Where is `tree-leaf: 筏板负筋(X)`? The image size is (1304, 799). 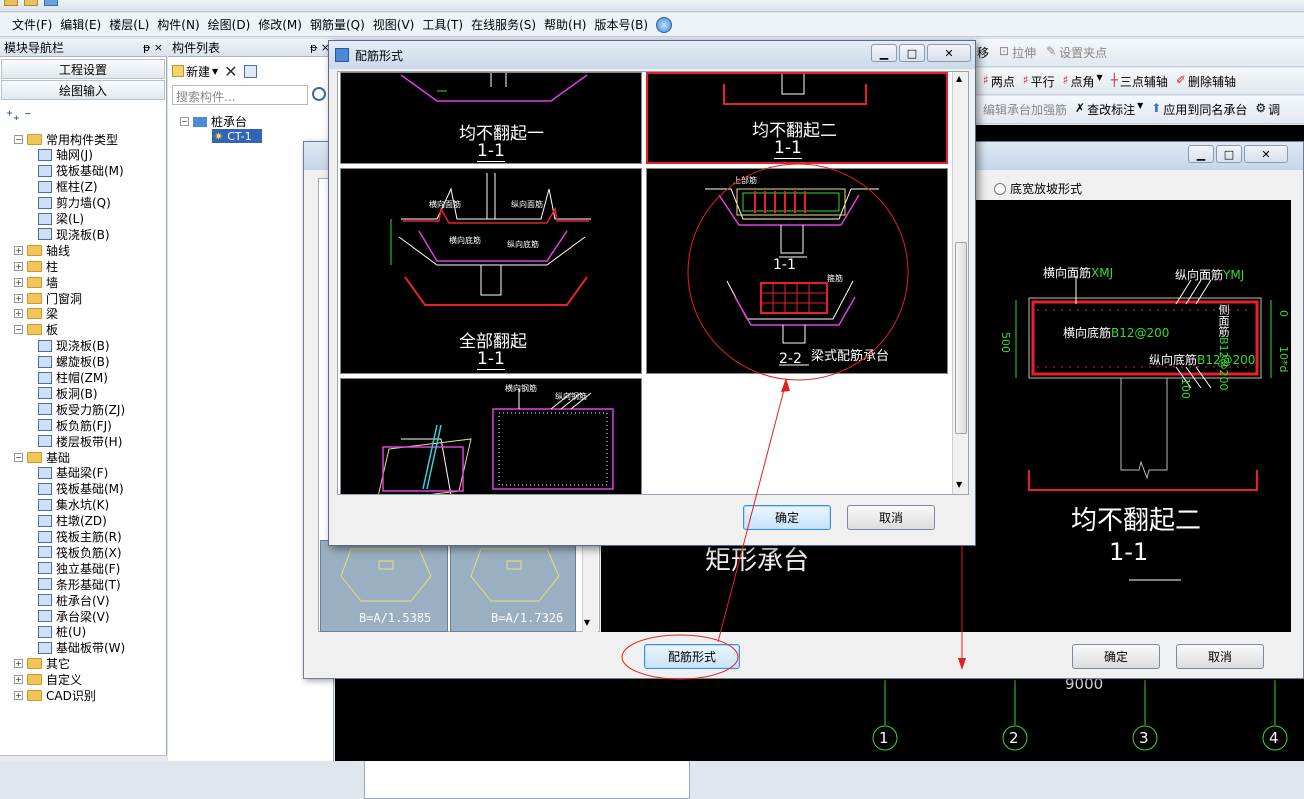
tree-leaf: 筏板负筋(X) is located at coordinates (80, 552).